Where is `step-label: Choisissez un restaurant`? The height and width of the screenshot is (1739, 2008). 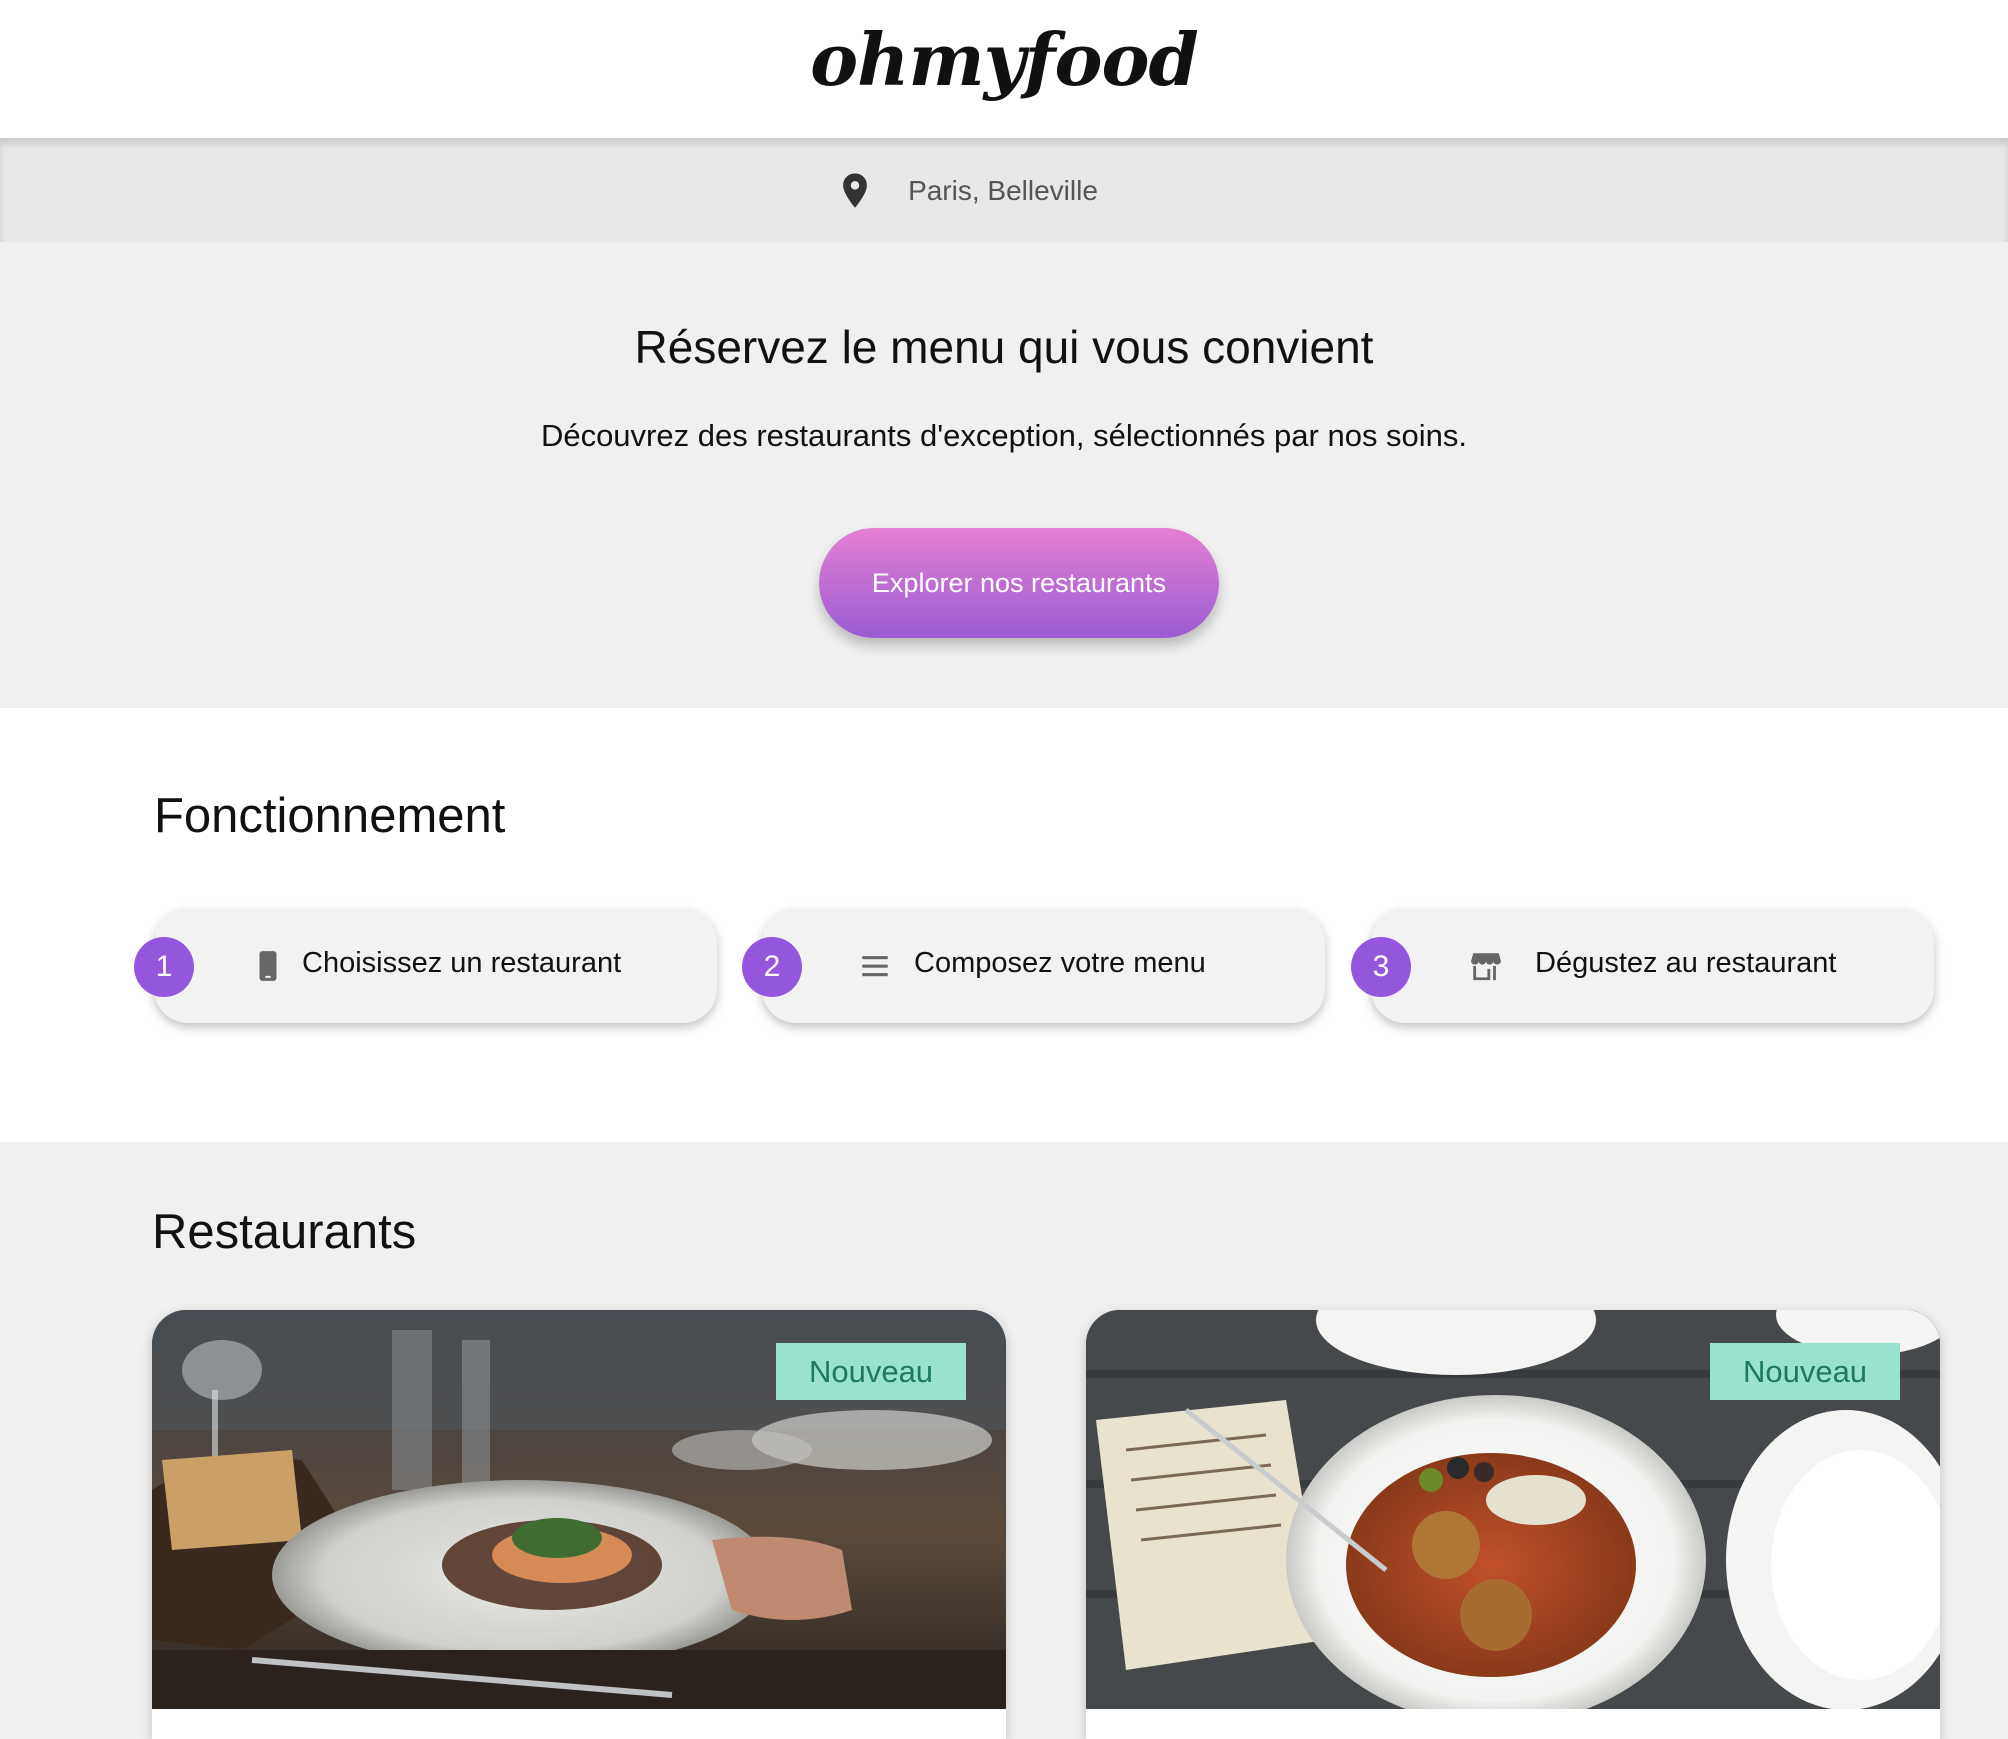
step-label: Choisissez un restaurant is located at coordinates (462, 963).